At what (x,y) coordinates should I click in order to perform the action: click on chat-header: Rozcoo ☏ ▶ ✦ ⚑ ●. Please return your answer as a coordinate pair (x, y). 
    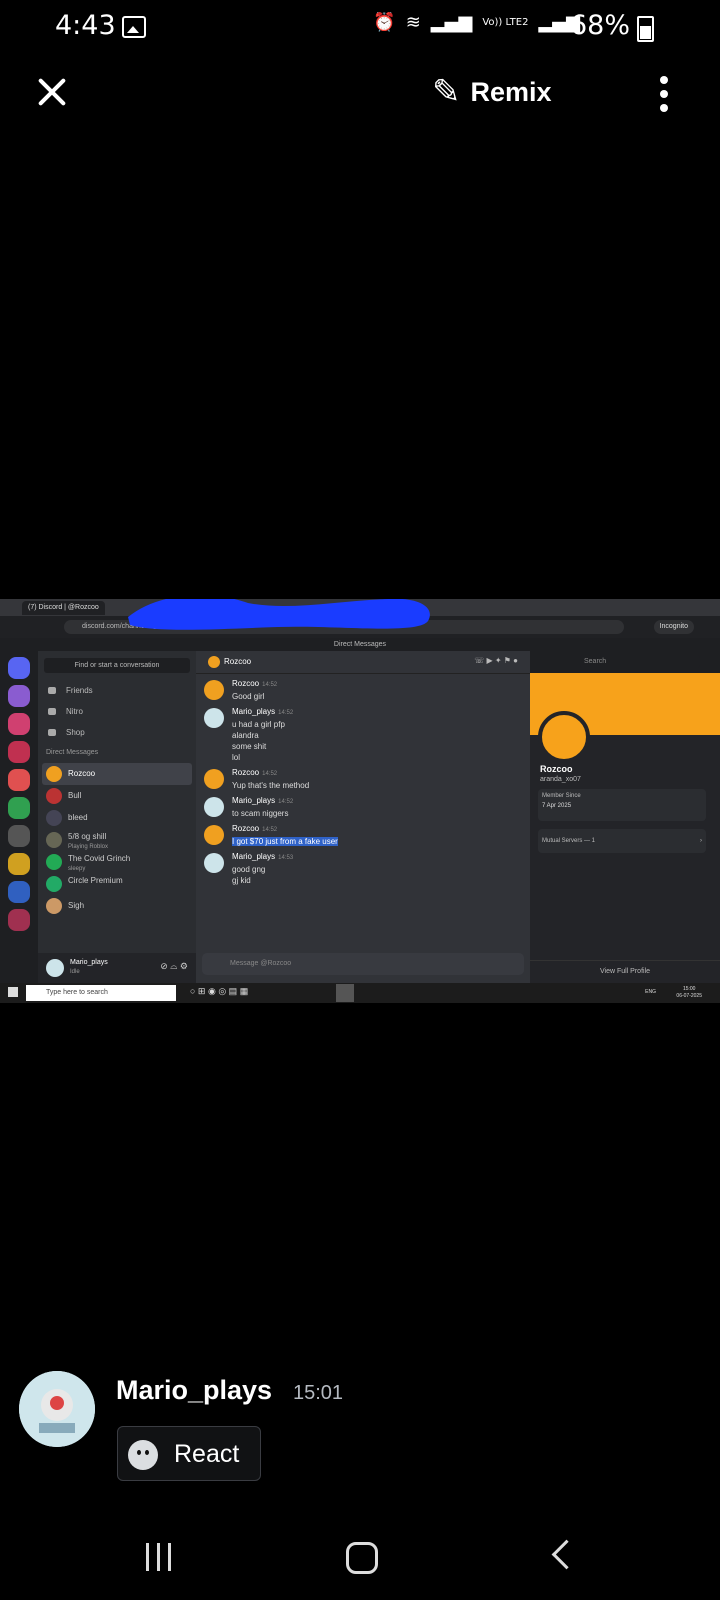
    Looking at the image, I should click on (363, 662).